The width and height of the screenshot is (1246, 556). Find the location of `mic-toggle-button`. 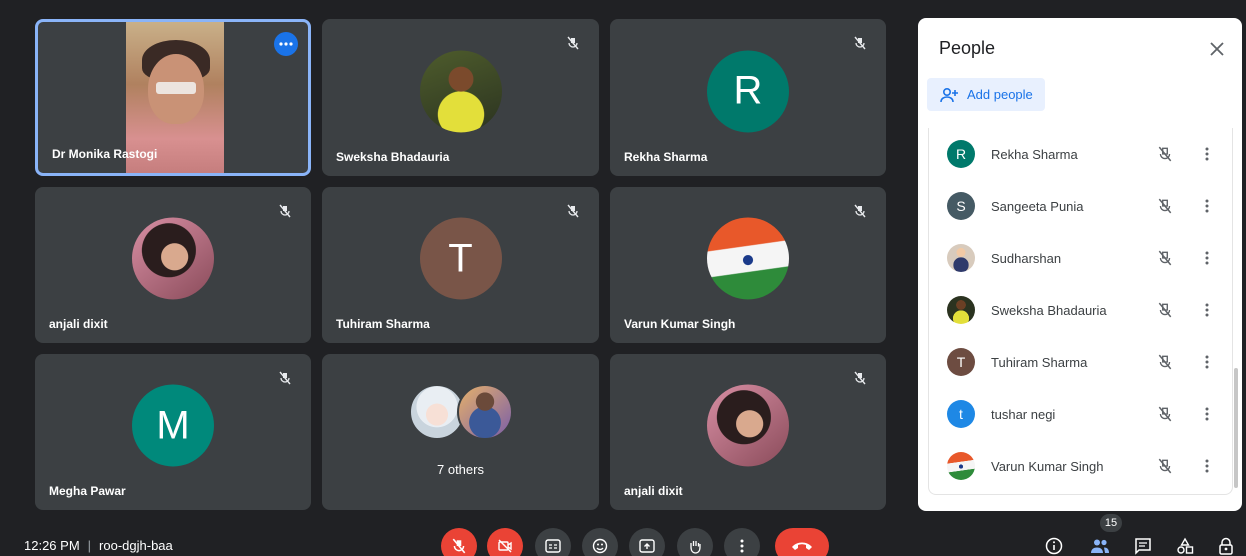

mic-toggle-button is located at coordinates (459, 542).